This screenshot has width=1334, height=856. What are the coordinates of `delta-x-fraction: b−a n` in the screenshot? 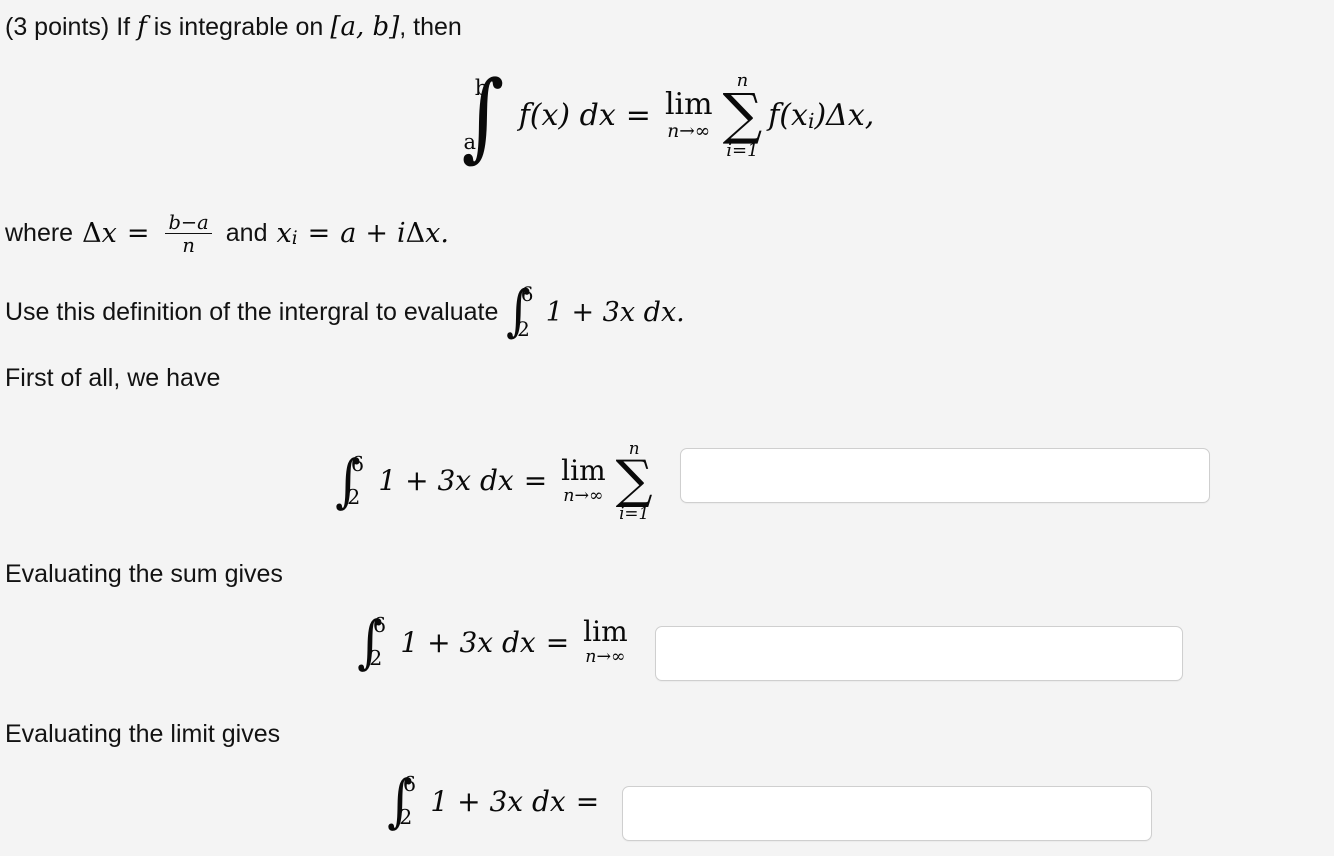 It's located at (188, 235).